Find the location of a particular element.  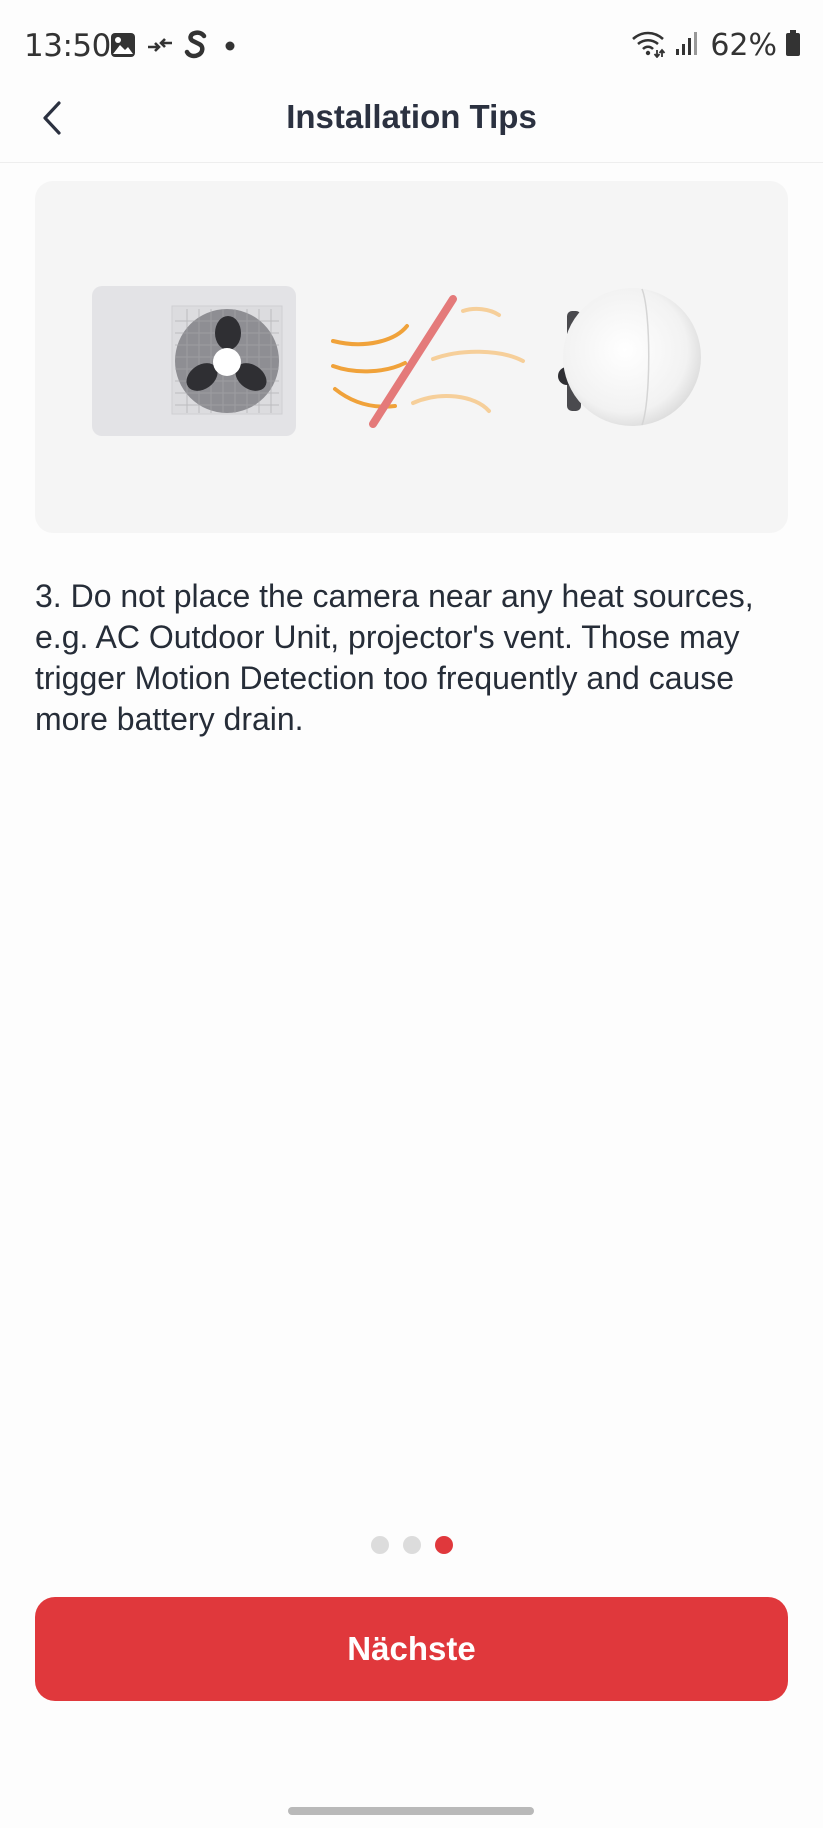

page-title: Installation Tips is located at coordinates (411, 116).